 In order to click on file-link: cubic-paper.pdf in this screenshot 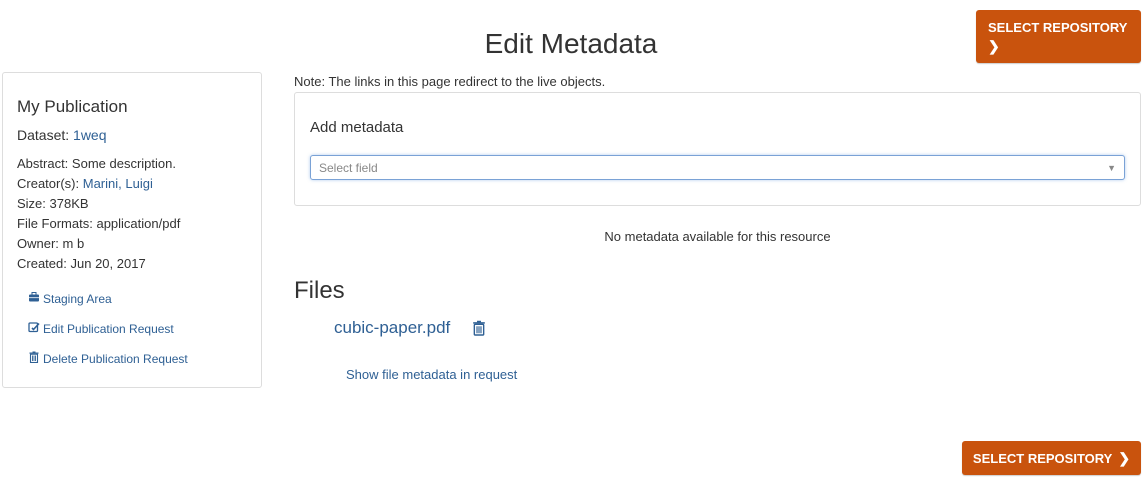, I will do `click(392, 328)`.